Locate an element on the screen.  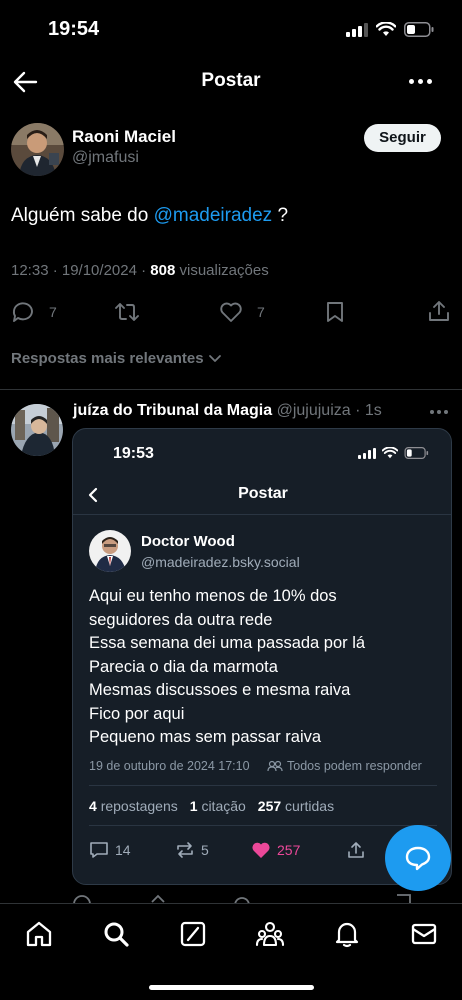
post-text: Alguém sabe do @madeiradez ? is located at coordinates (149, 216).